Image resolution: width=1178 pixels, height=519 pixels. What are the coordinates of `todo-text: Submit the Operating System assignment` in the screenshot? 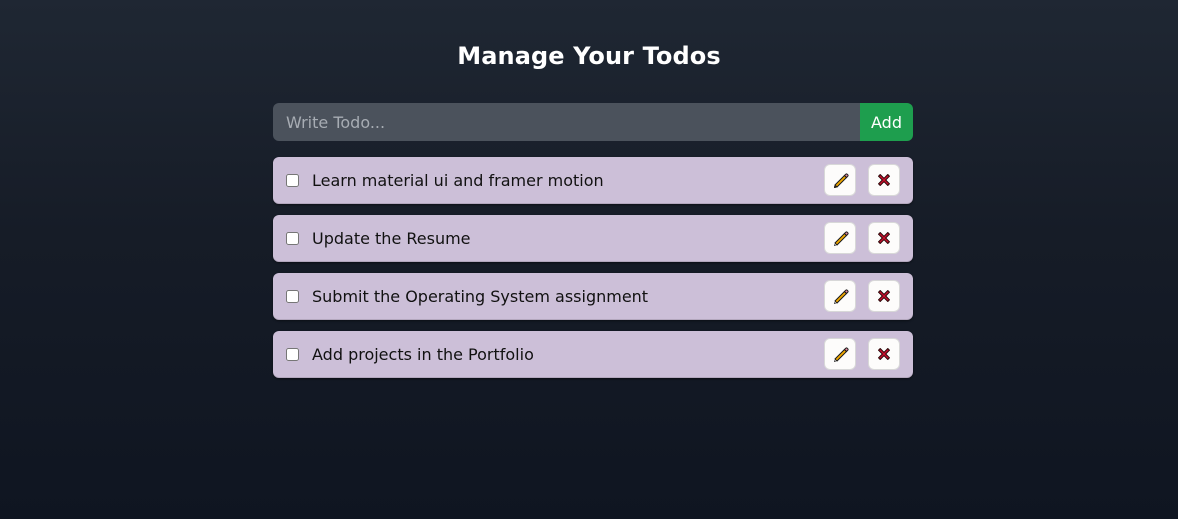 It's located at (480, 296).